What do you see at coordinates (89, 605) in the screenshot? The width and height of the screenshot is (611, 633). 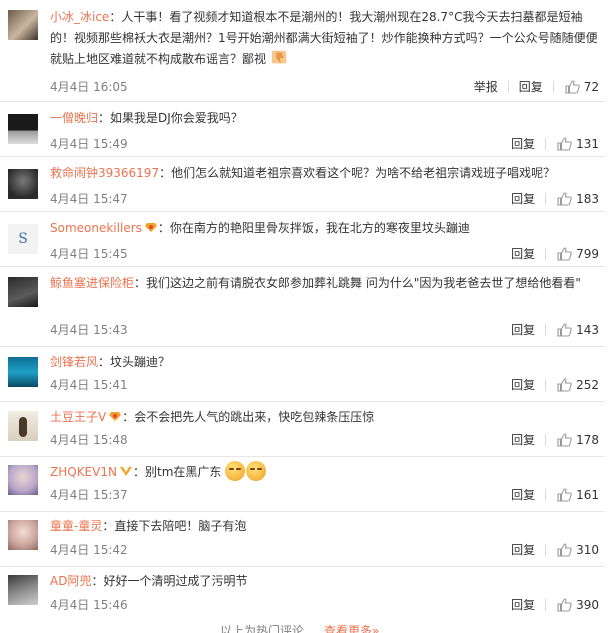 I see `comment-date: 4月4日 15:46` at bounding box center [89, 605].